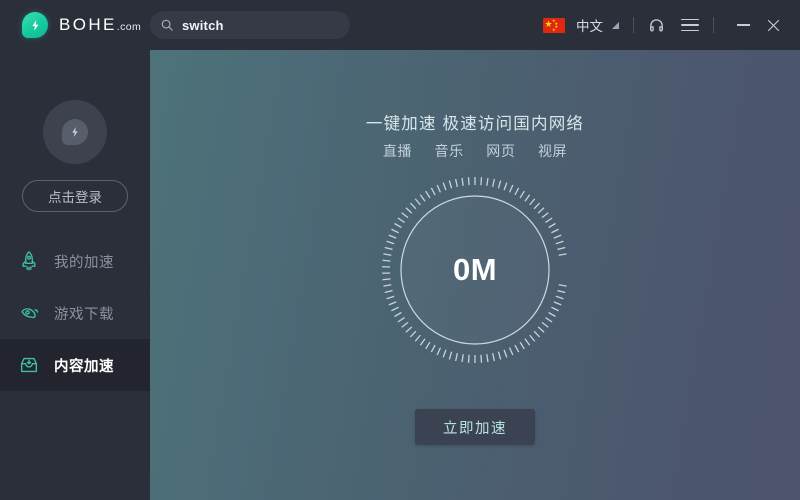 This screenshot has height=500, width=800. What do you see at coordinates (500, 151) in the screenshot?
I see `tag-webpage: 网页` at bounding box center [500, 151].